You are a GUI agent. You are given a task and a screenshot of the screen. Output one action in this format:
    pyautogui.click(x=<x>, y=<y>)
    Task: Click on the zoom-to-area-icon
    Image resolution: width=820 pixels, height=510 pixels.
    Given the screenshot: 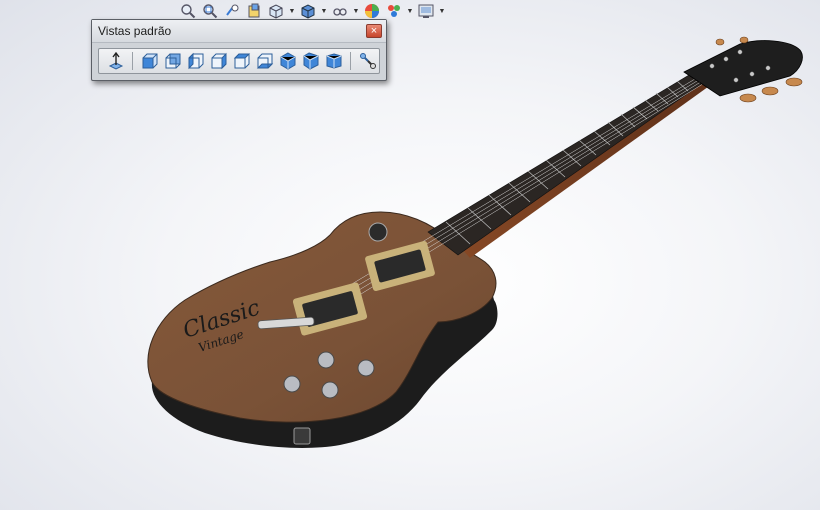 What is the action you would take?
    pyautogui.click(x=210, y=11)
    